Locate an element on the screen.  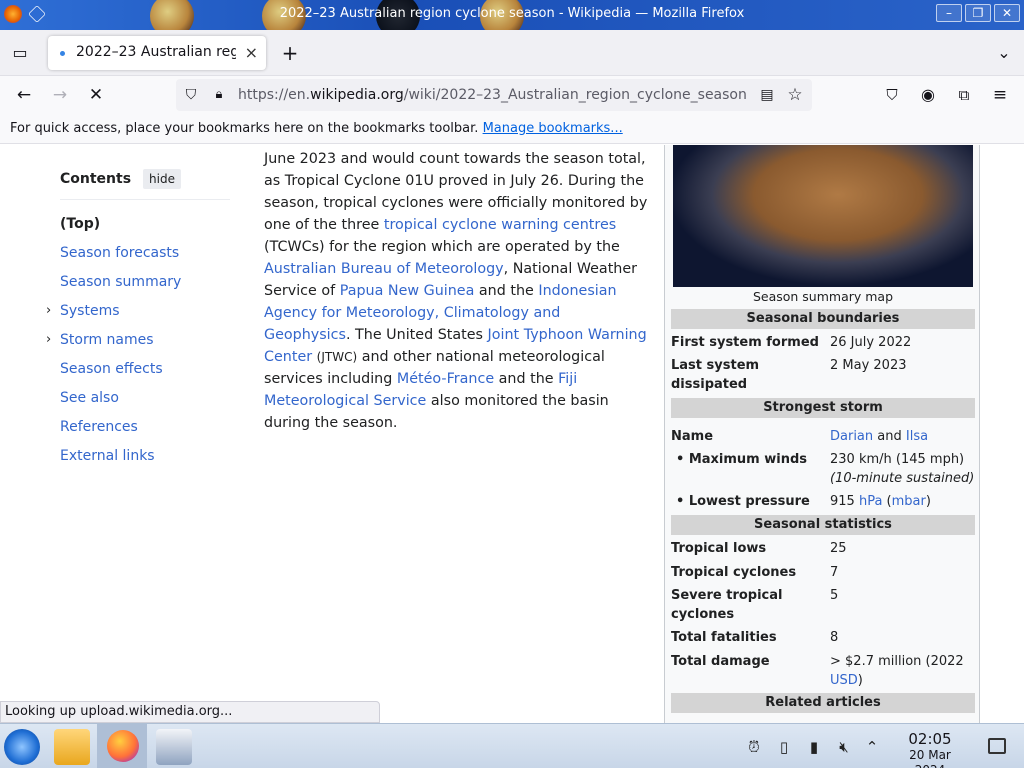
pocket-icon: ⛉ is located at coordinates (892, 95).